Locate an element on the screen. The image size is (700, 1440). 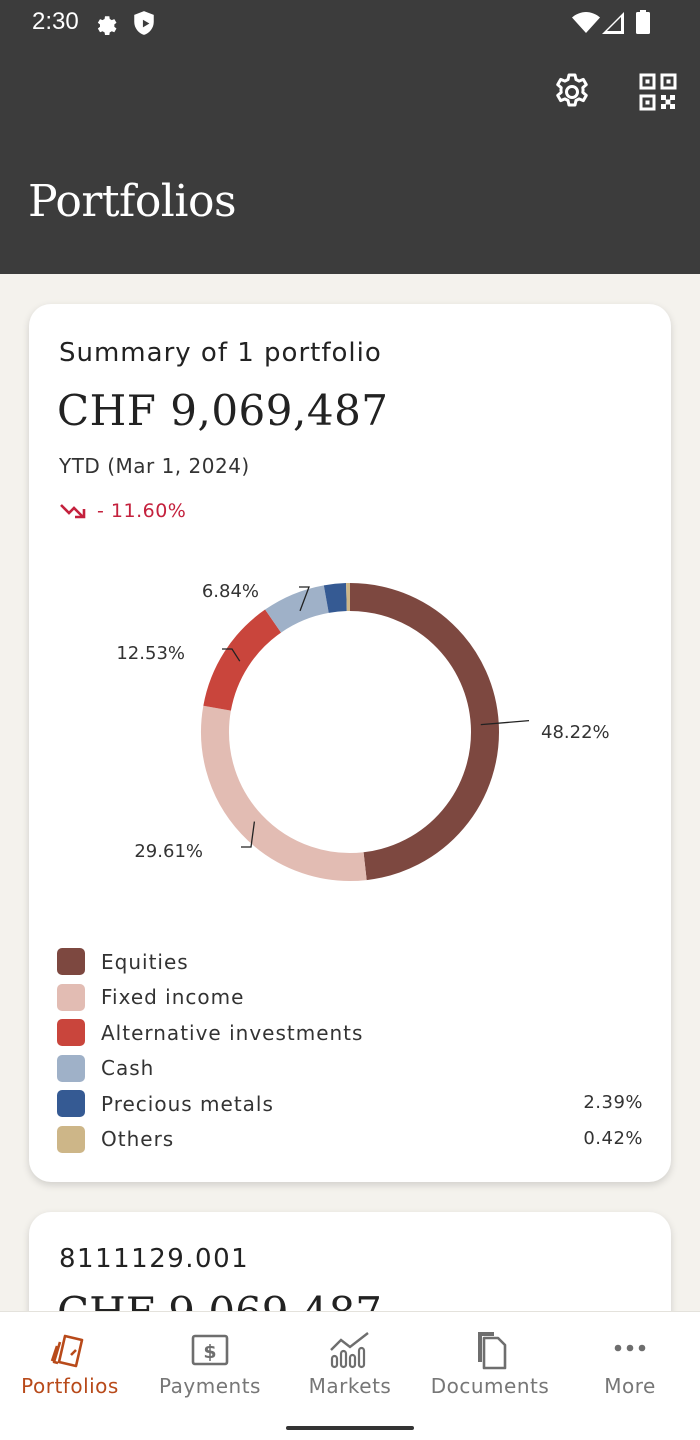
status-time: 2:30 is located at coordinates (55, 21).